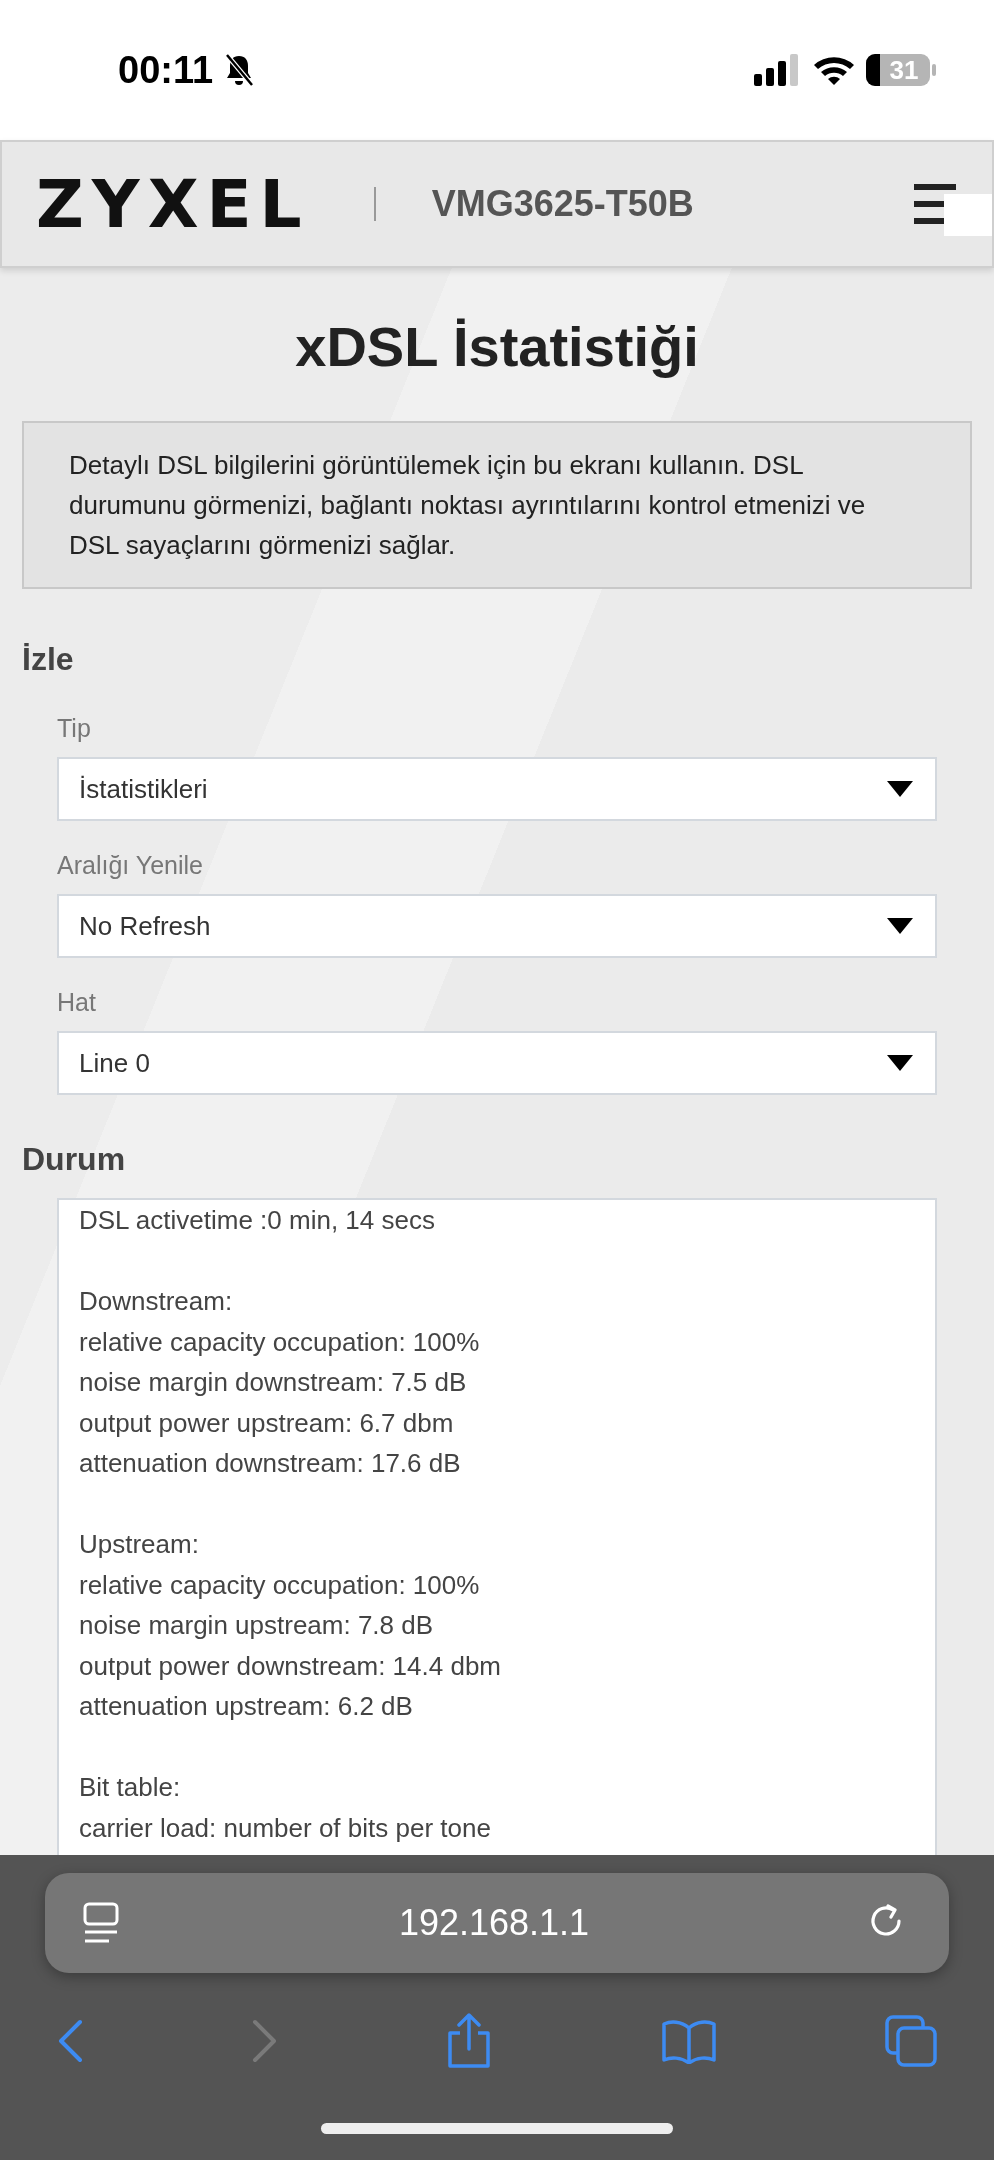 The image size is (994, 2160). I want to click on field-label: Hat, so click(77, 1002).